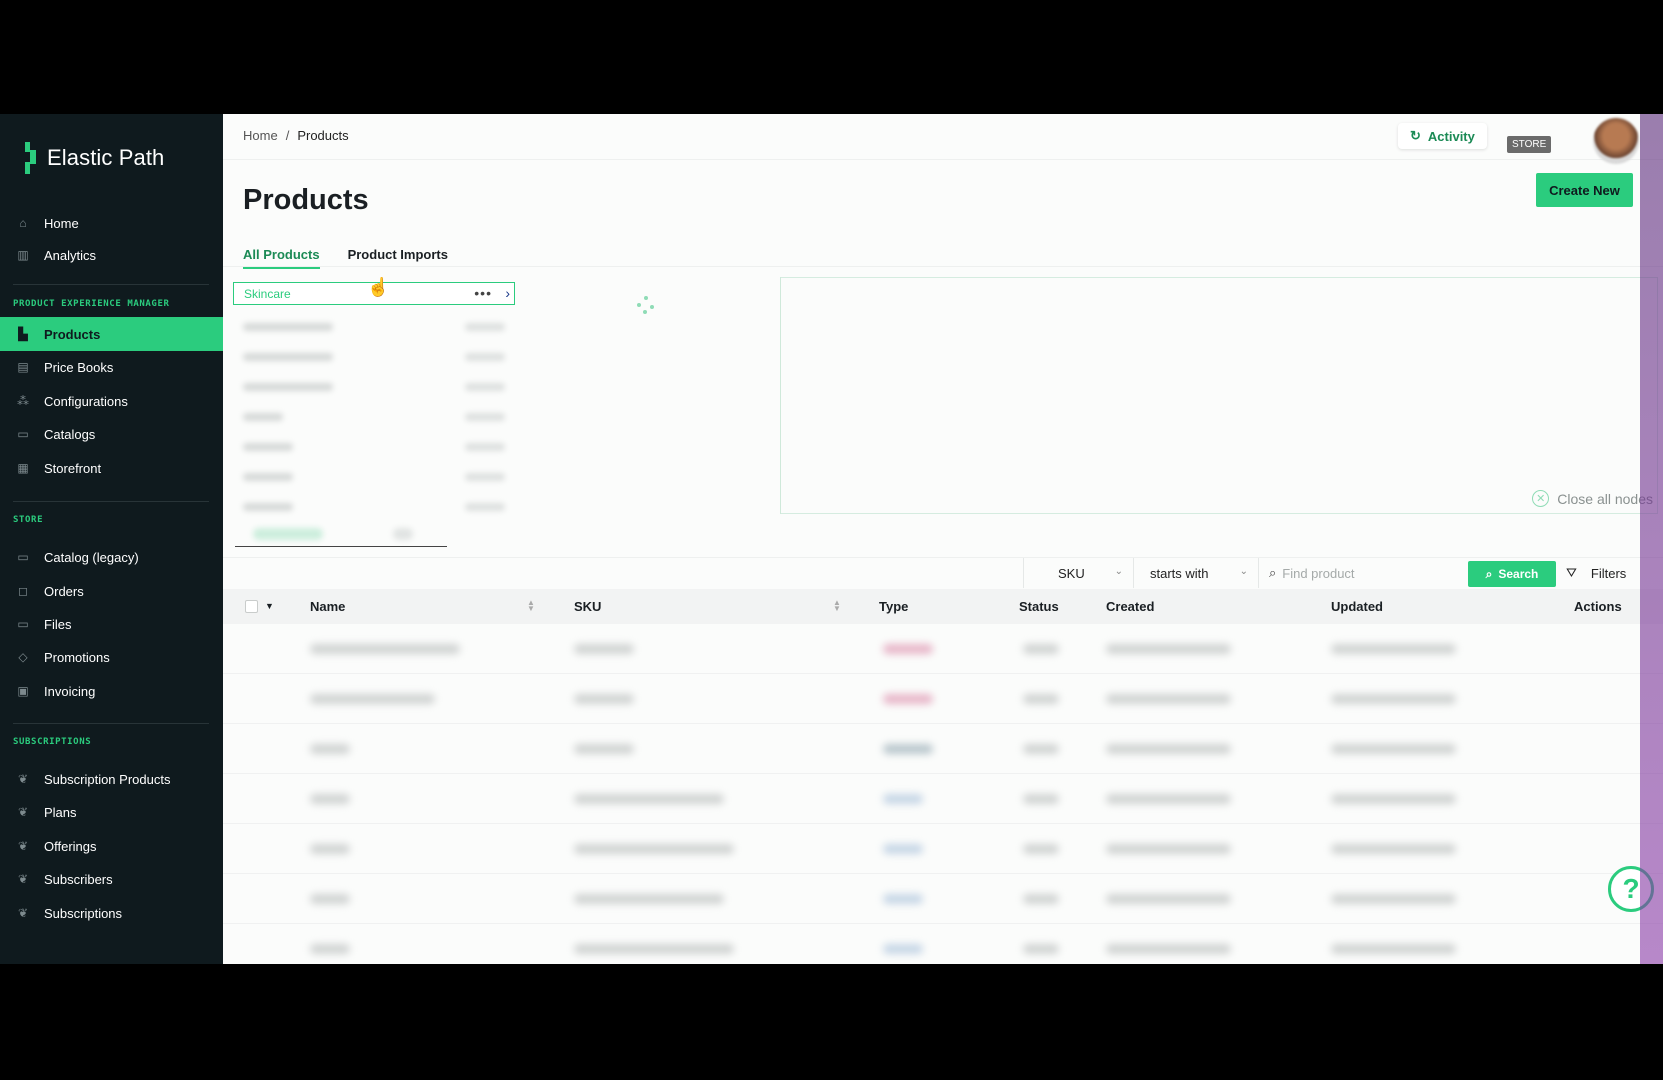  What do you see at coordinates (267, 293) in the screenshot?
I see `tree-node-label: Skincare` at bounding box center [267, 293].